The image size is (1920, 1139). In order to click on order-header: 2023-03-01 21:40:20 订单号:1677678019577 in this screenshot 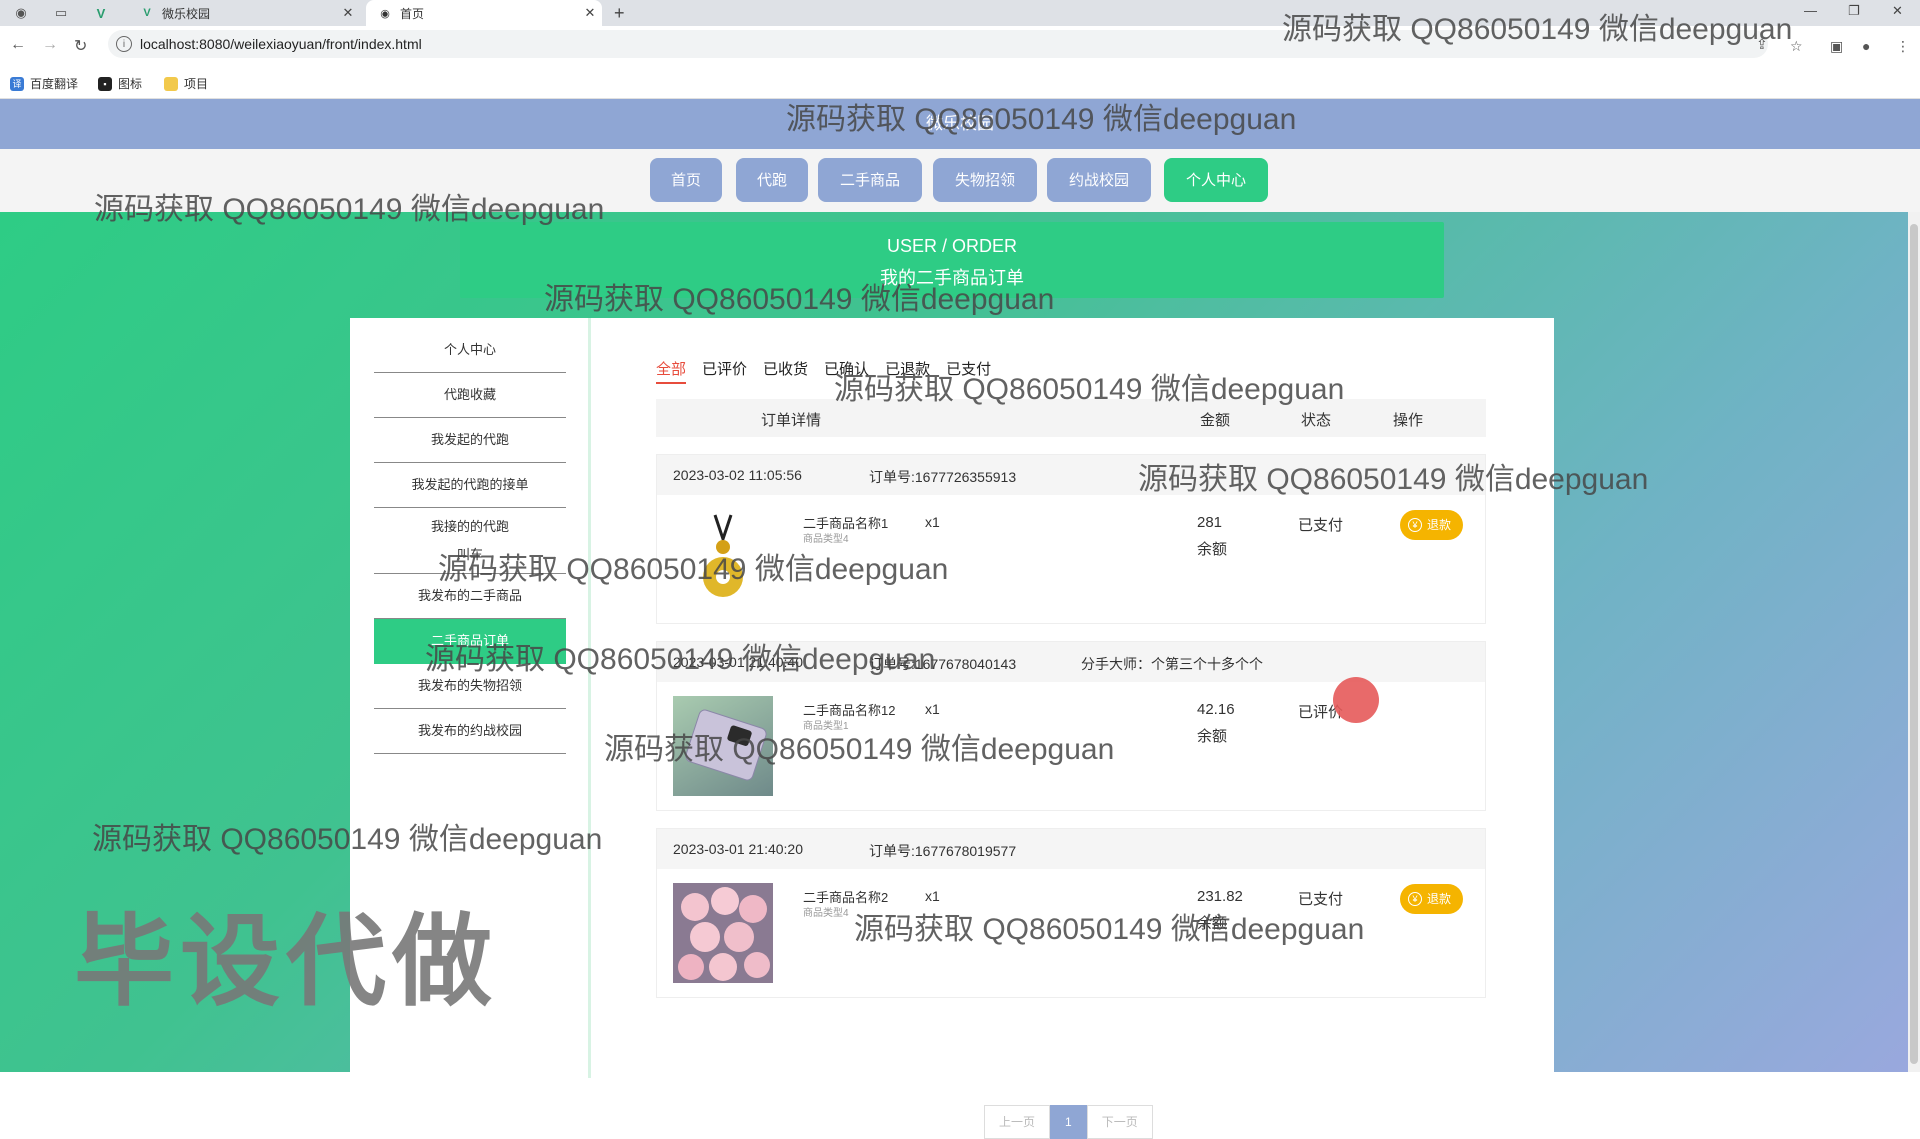, I will do `click(1071, 849)`.